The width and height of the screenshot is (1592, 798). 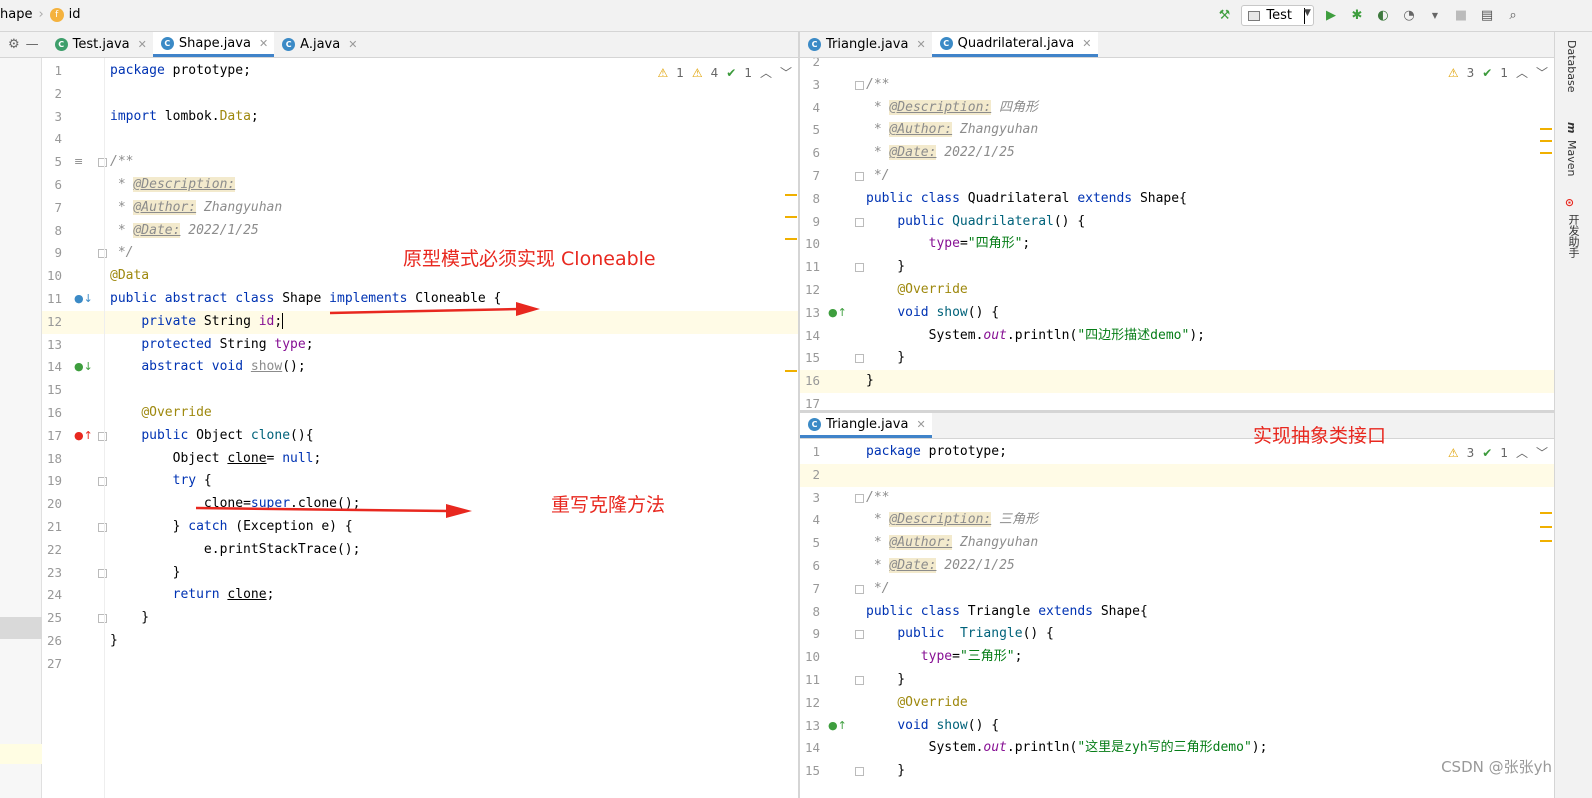 I want to click on chevron-down-icon: ▼, so click(x=1435, y=16).